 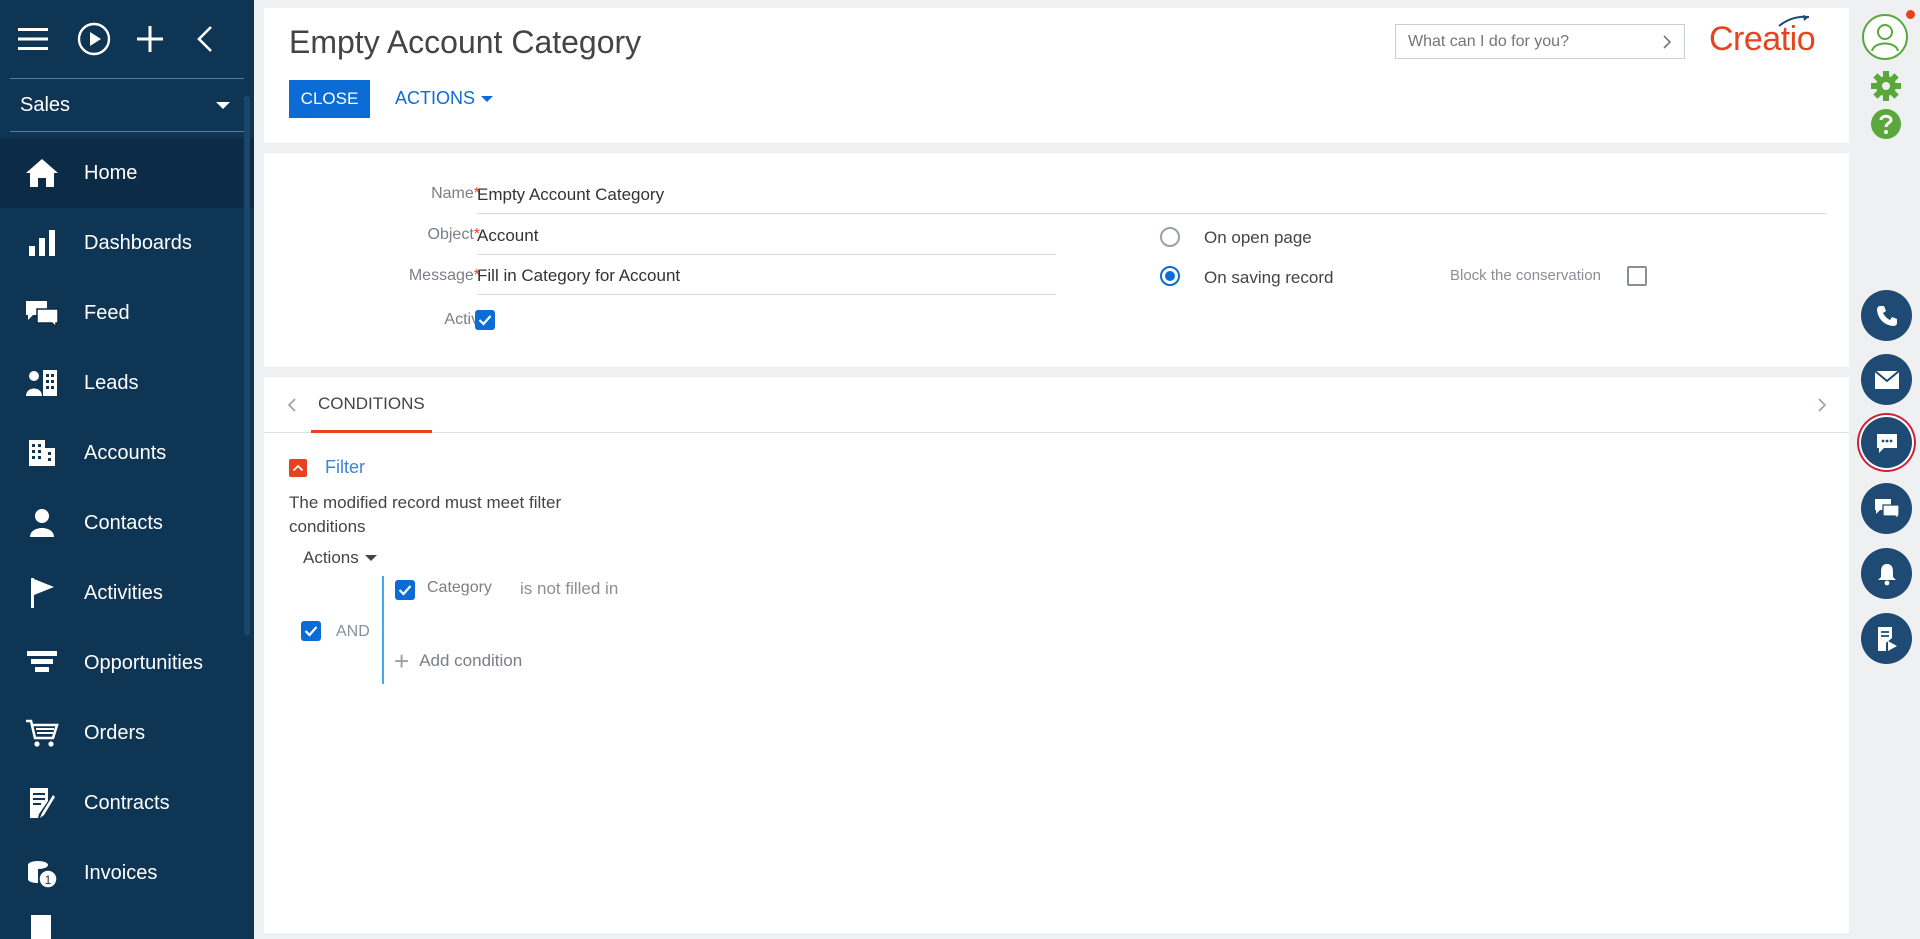 I want to click on flag-icon, so click(x=42, y=593).